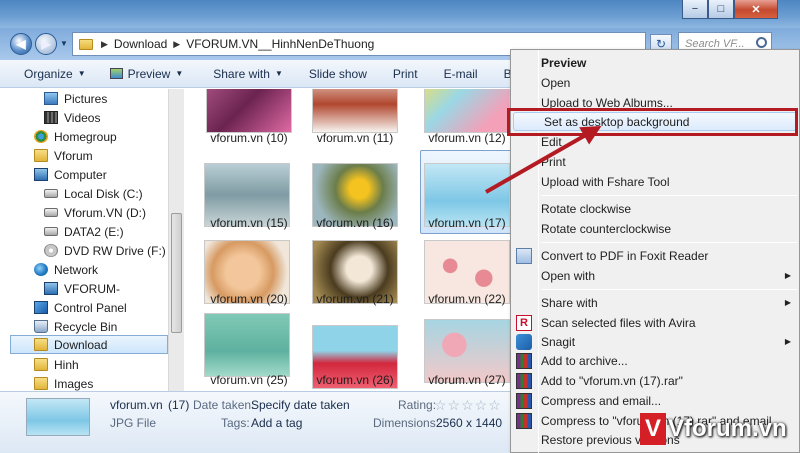 The height and width of the screenshot is (453, 800). I want to click on file-label: vforum.vn (26), so click(355, 380).